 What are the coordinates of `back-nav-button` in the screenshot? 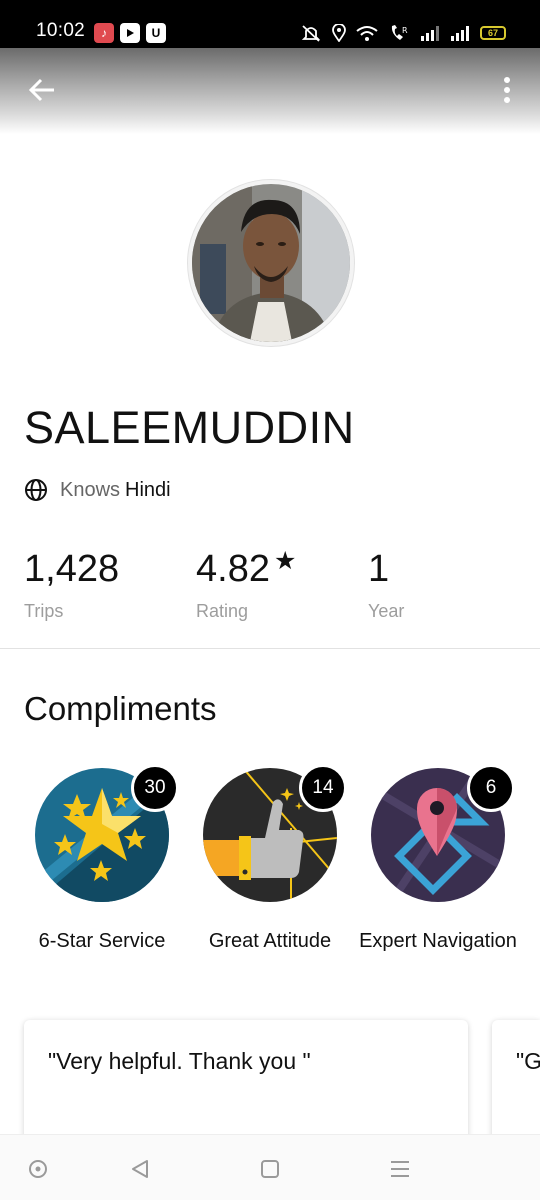 It's located at (140, 1169).